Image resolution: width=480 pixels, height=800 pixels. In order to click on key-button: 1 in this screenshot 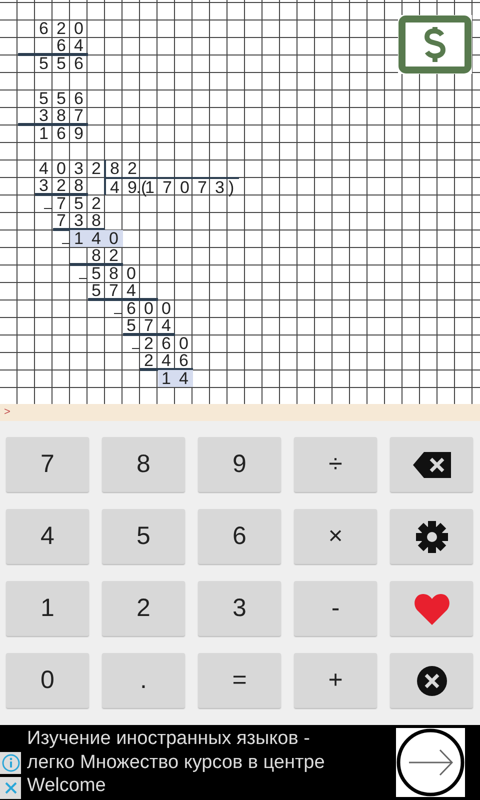, I will do `click(47, 608)`.